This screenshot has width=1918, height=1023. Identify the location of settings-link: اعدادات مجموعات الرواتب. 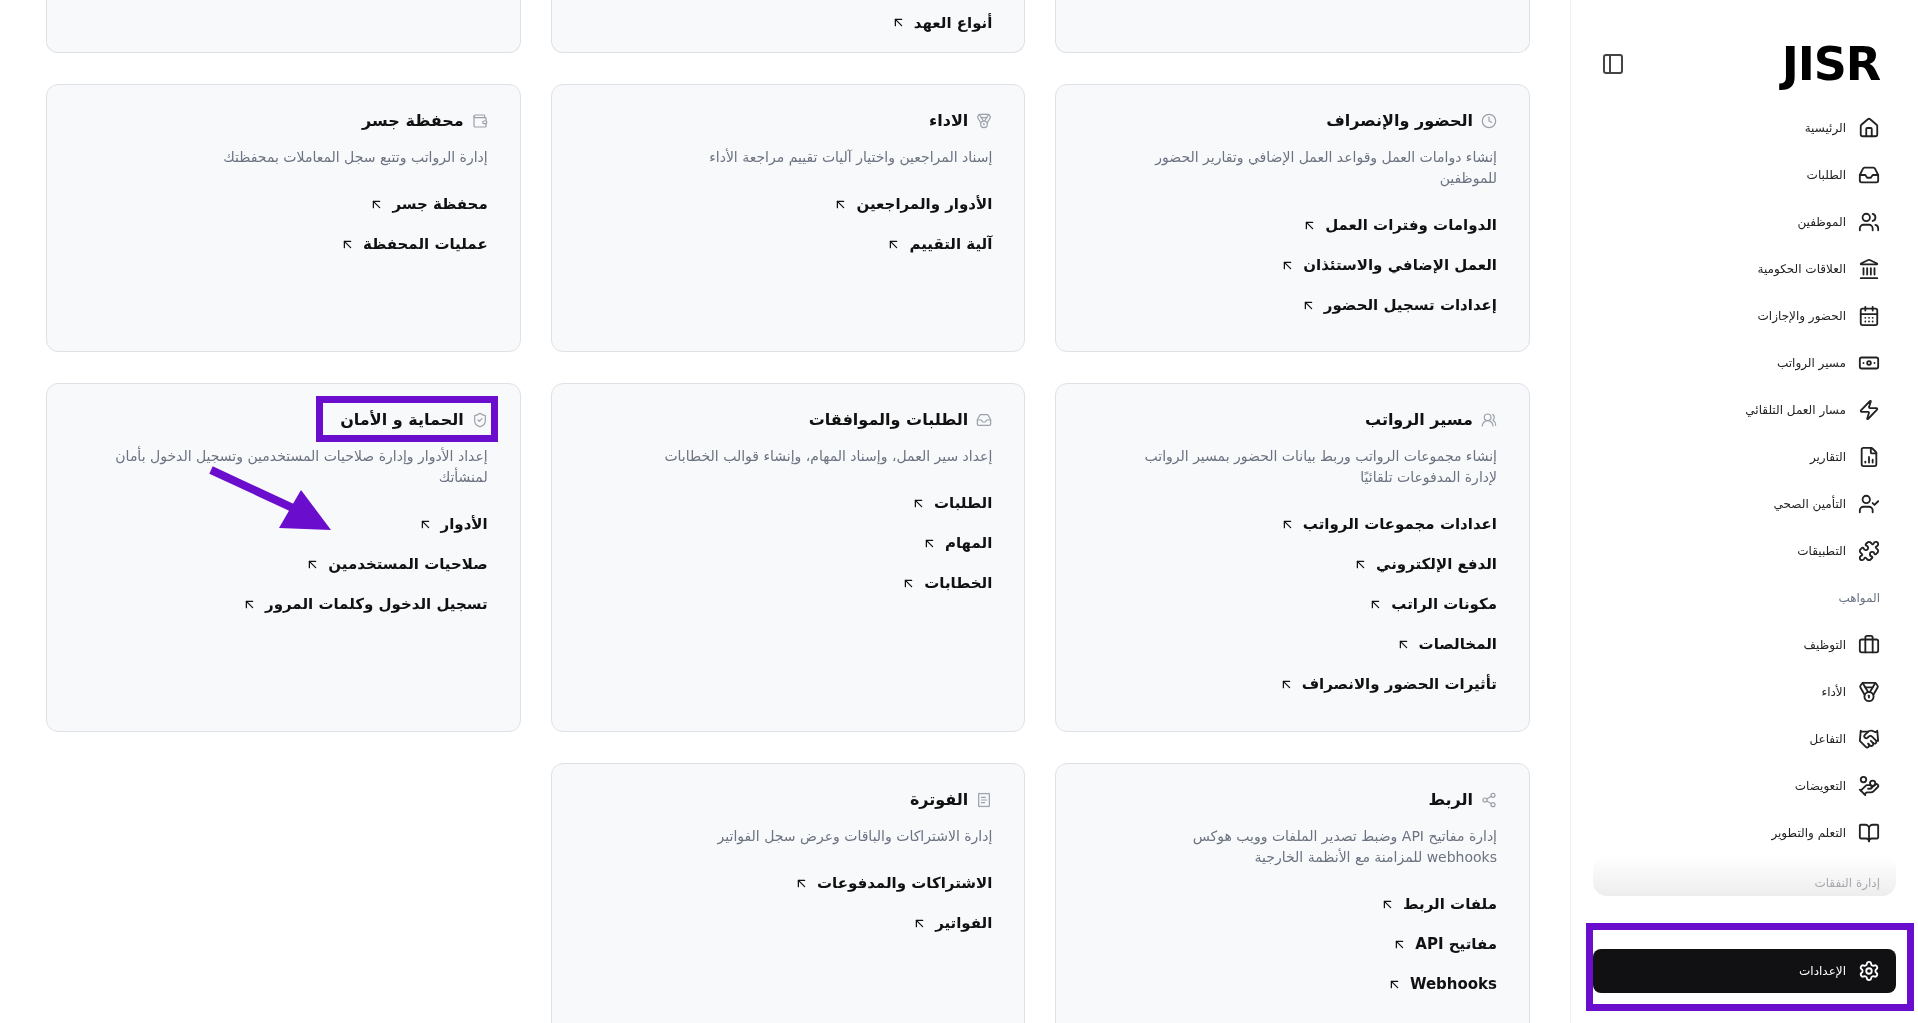
(1290, 524).